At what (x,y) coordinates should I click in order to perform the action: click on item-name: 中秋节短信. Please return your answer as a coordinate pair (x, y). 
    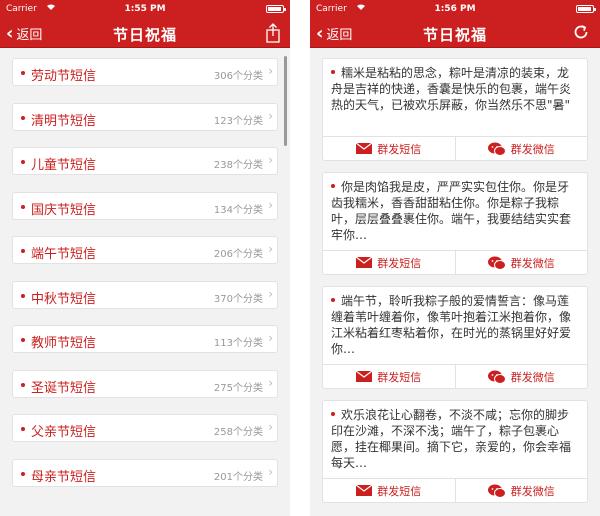
    Looking at the image, I should click on (64, 299).